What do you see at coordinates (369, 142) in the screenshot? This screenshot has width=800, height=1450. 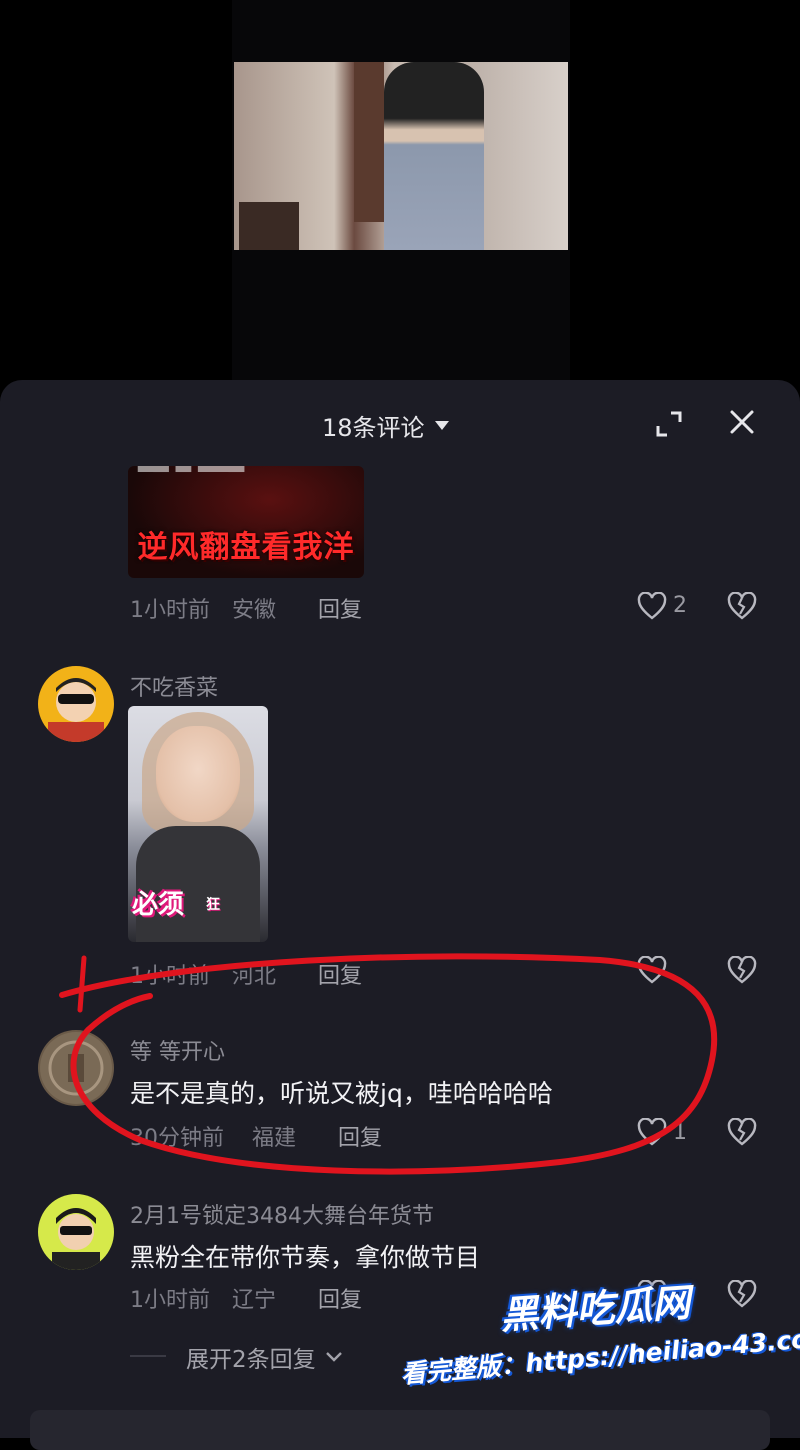 I see `video-door` at bounding box center [369, 142].